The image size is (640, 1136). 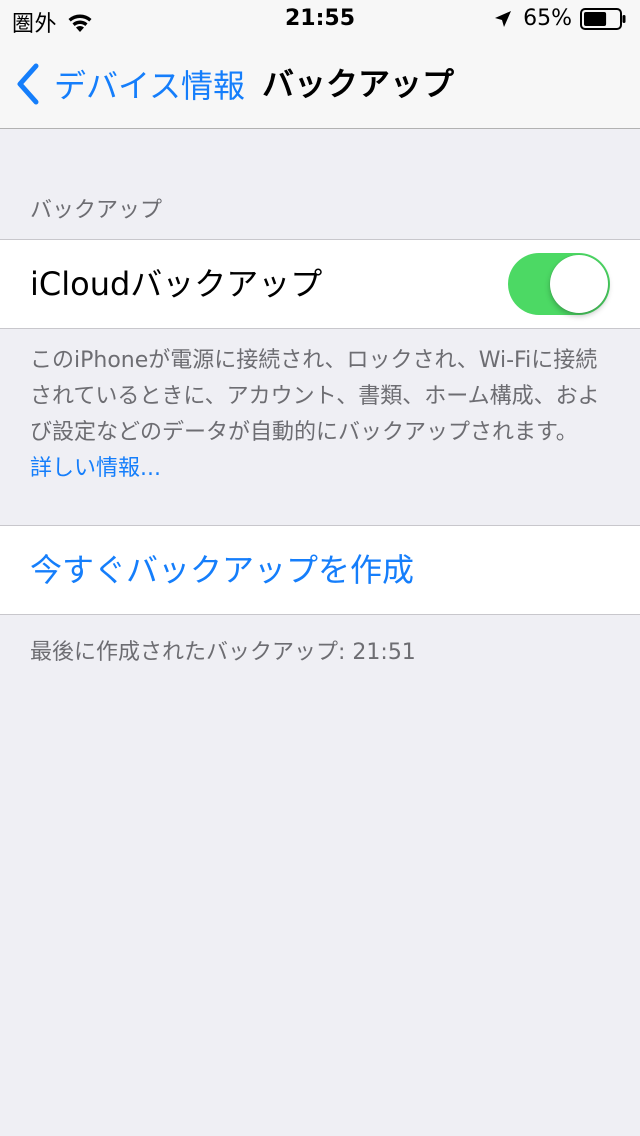 I want to click on backup-now-cell: 今すぐバックアップを作成, so click(x=320, y=570).